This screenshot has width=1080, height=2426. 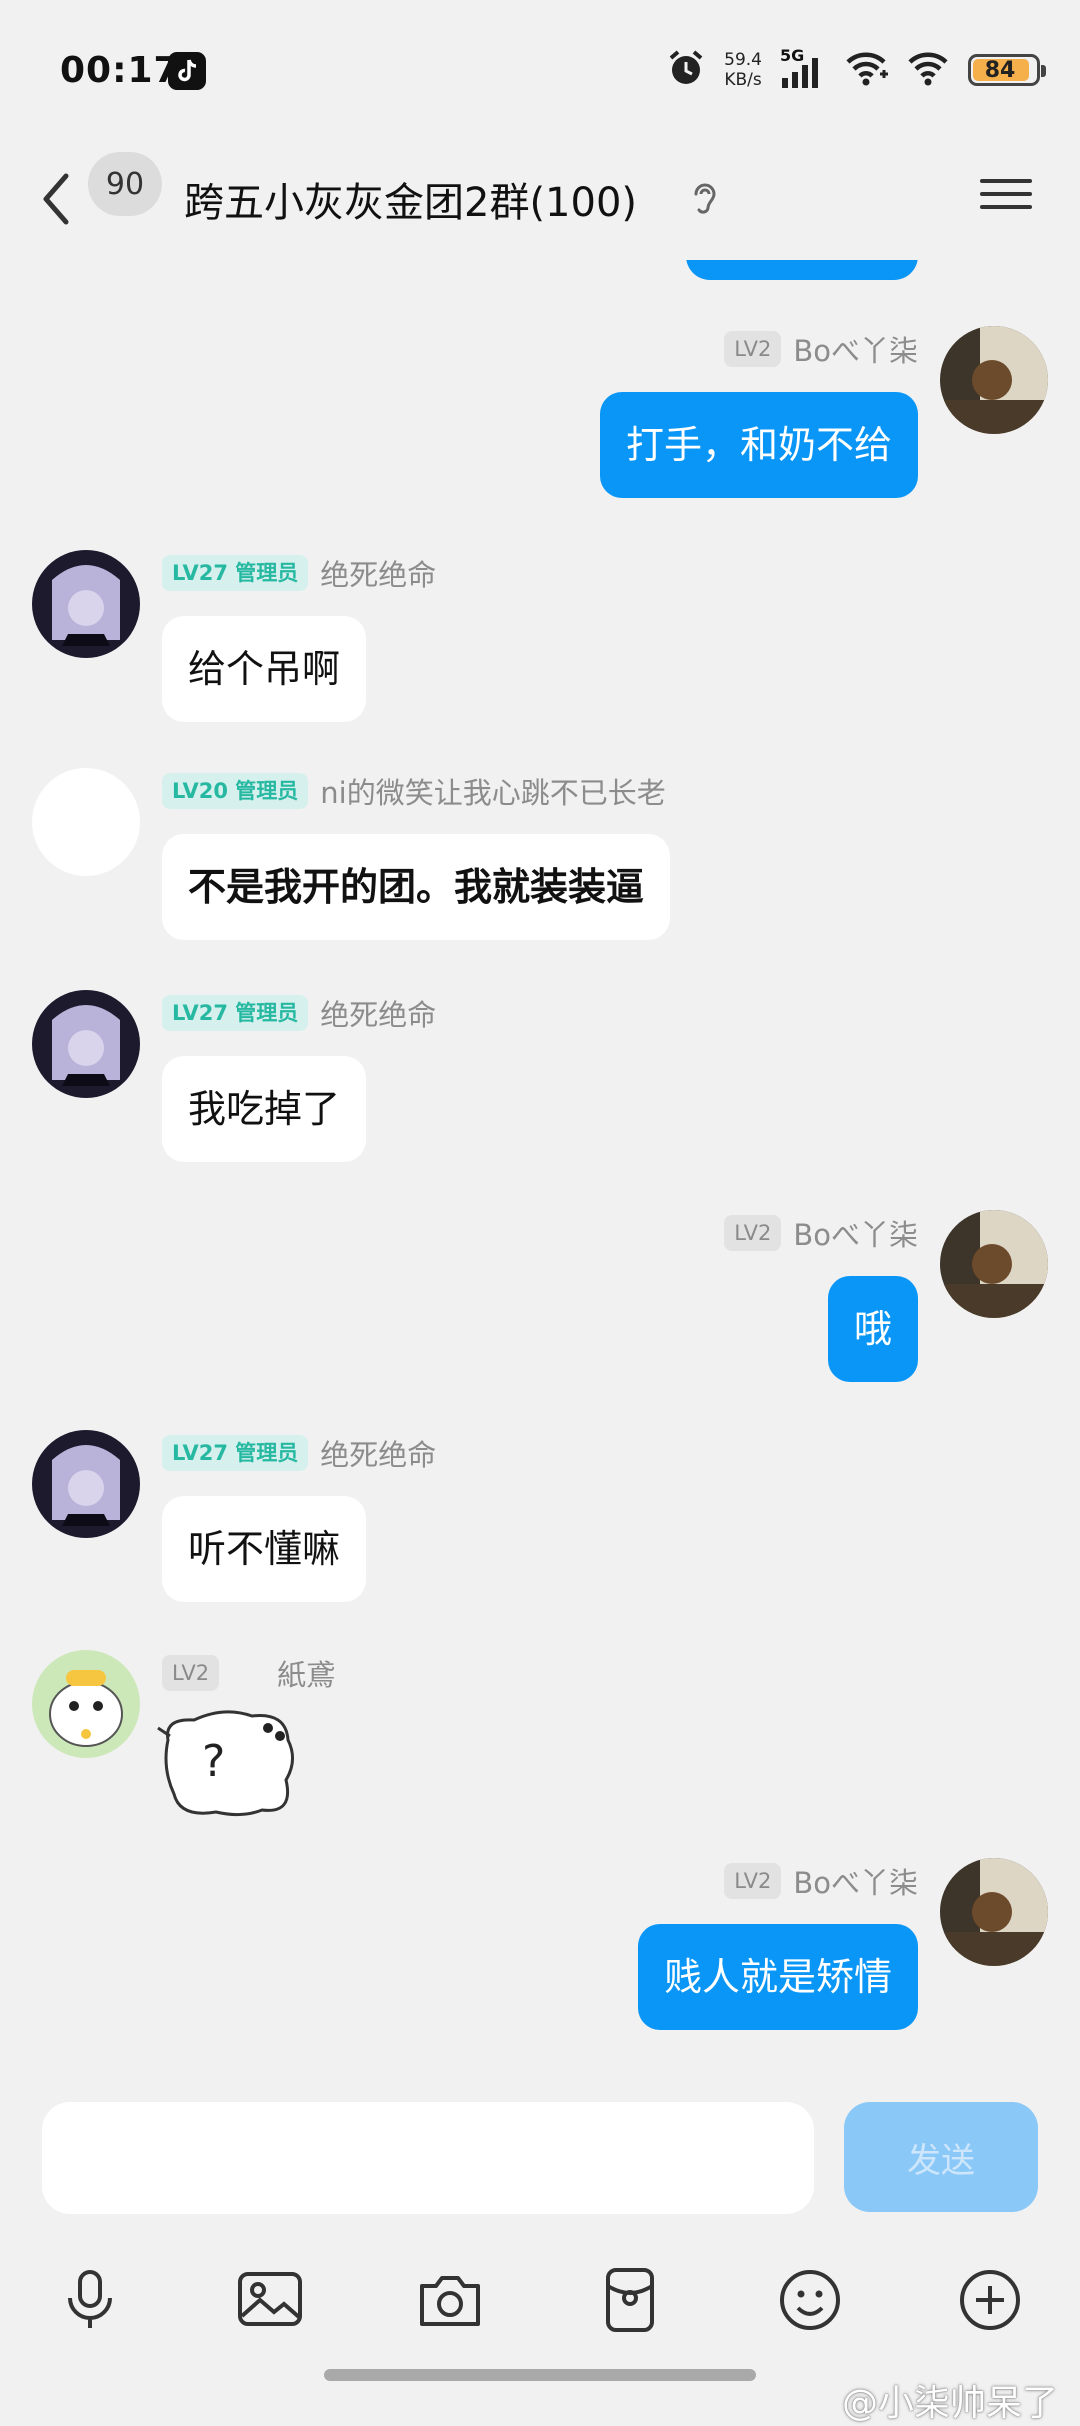 I want to click on alarm-icon, so click(x=686, y=70).